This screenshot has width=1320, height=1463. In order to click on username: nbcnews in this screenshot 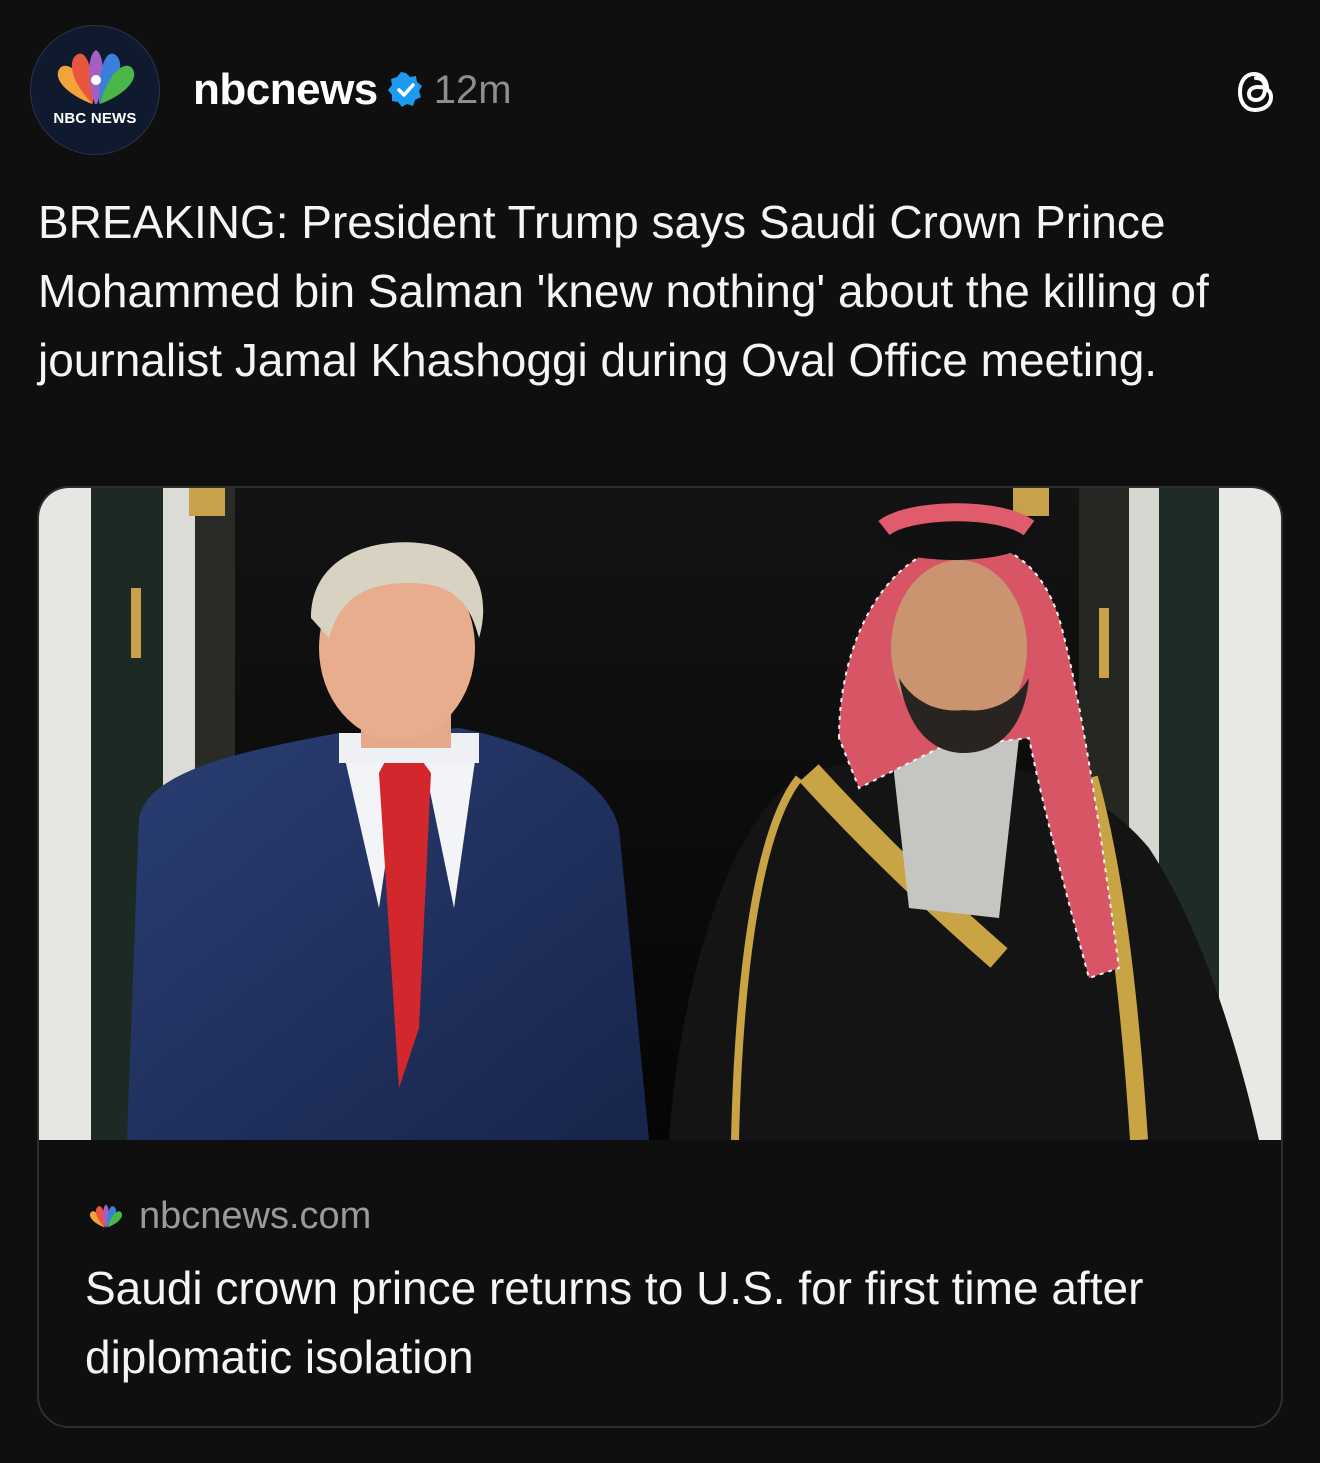, I will do `click(285, 90)`.